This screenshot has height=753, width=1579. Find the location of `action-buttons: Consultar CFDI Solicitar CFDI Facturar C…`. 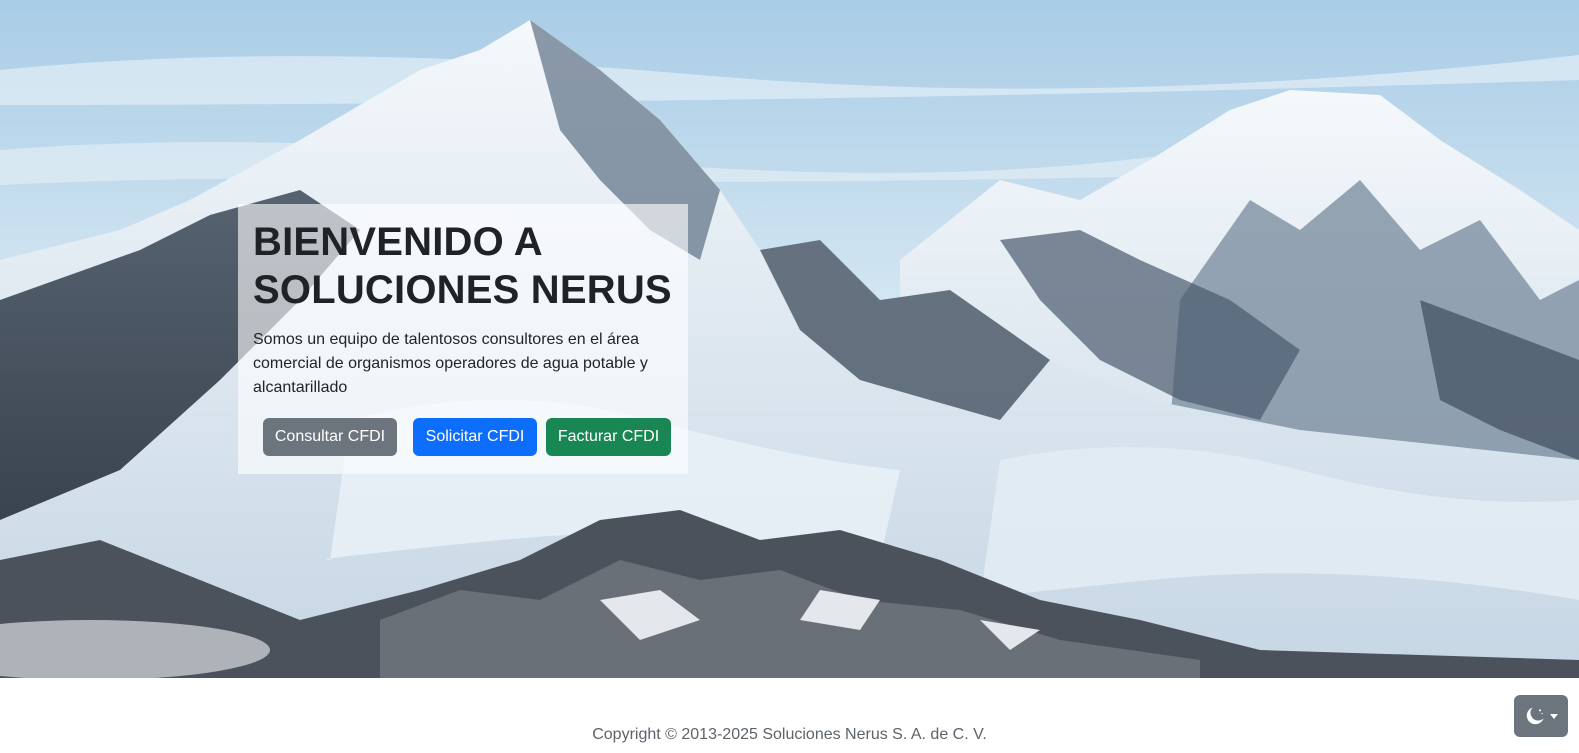

action-buttons: Consultar CFDI Solicitar CFDI Facturar C… is located at coordinates (463, 437).